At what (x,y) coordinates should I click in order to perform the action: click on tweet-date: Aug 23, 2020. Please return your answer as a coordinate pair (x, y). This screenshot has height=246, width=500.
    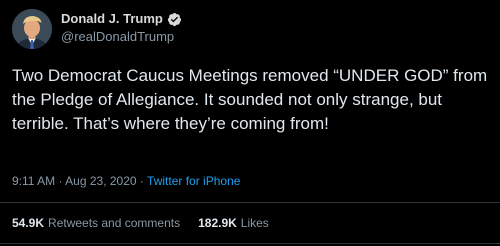
    Looking at the image, I should click on (100, 181).